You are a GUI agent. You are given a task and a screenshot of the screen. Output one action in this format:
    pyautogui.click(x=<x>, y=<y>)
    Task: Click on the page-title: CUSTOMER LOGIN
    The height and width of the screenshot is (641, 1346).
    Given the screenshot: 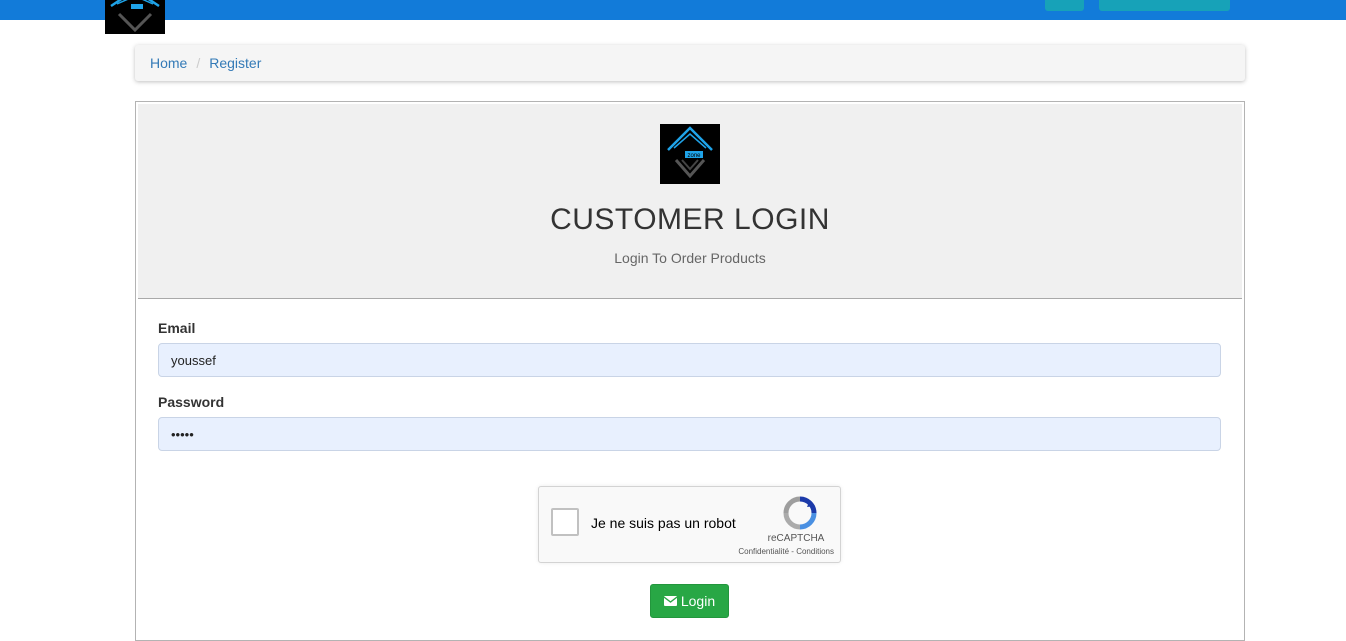 What is the action you would take?
    pyautogui.click(x=690, y=219)
    